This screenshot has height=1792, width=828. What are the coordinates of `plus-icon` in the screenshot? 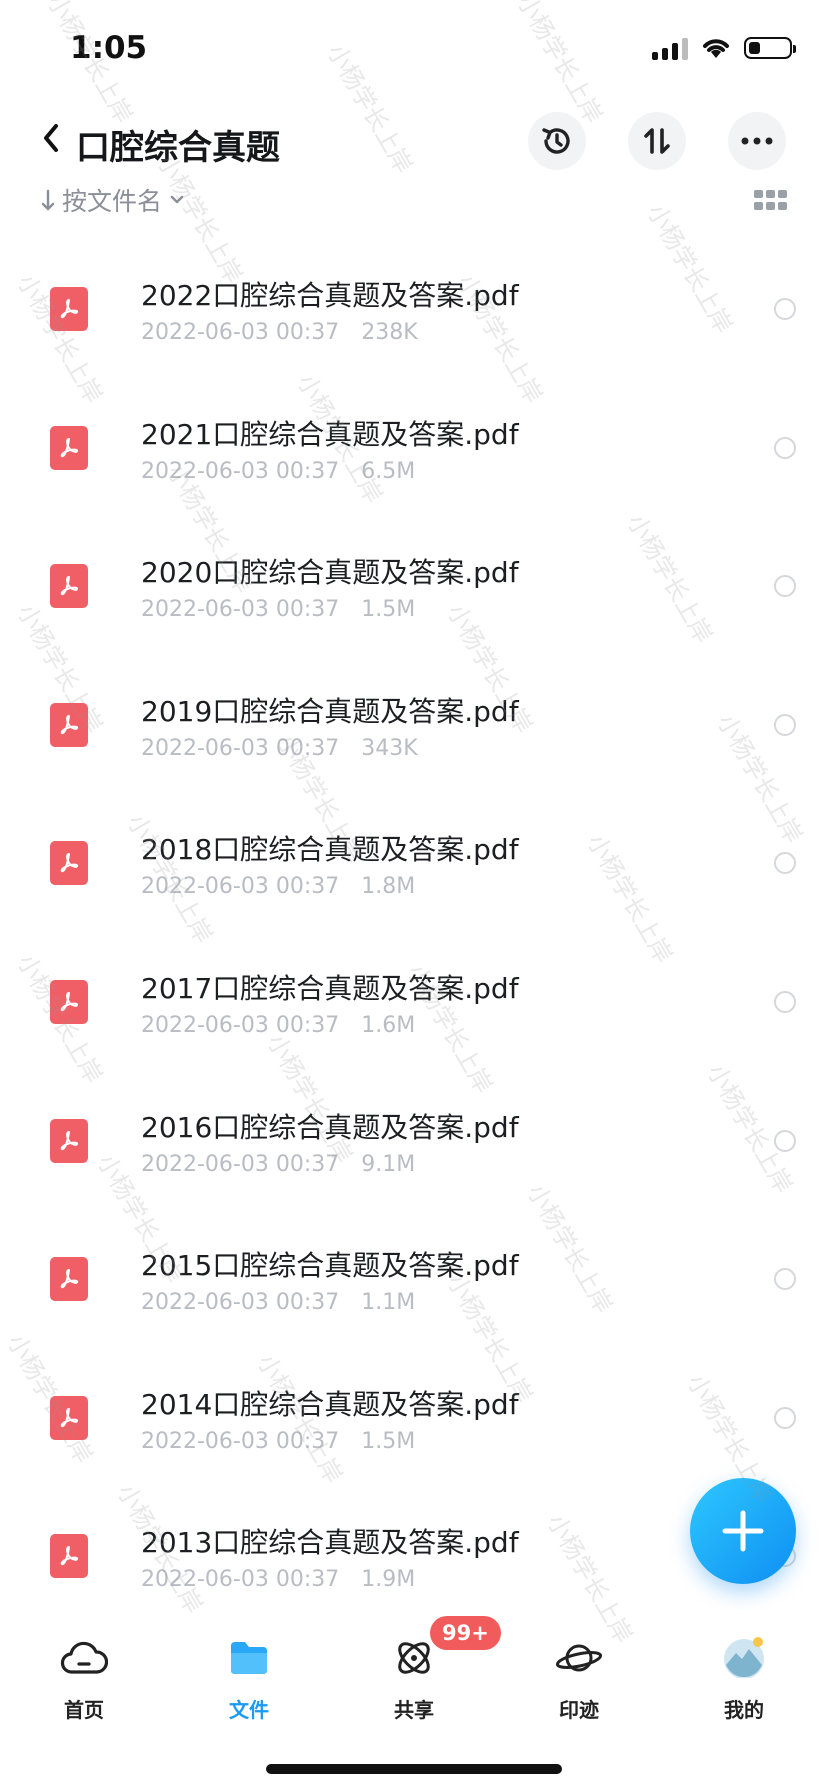 It's located at (743, 1531).